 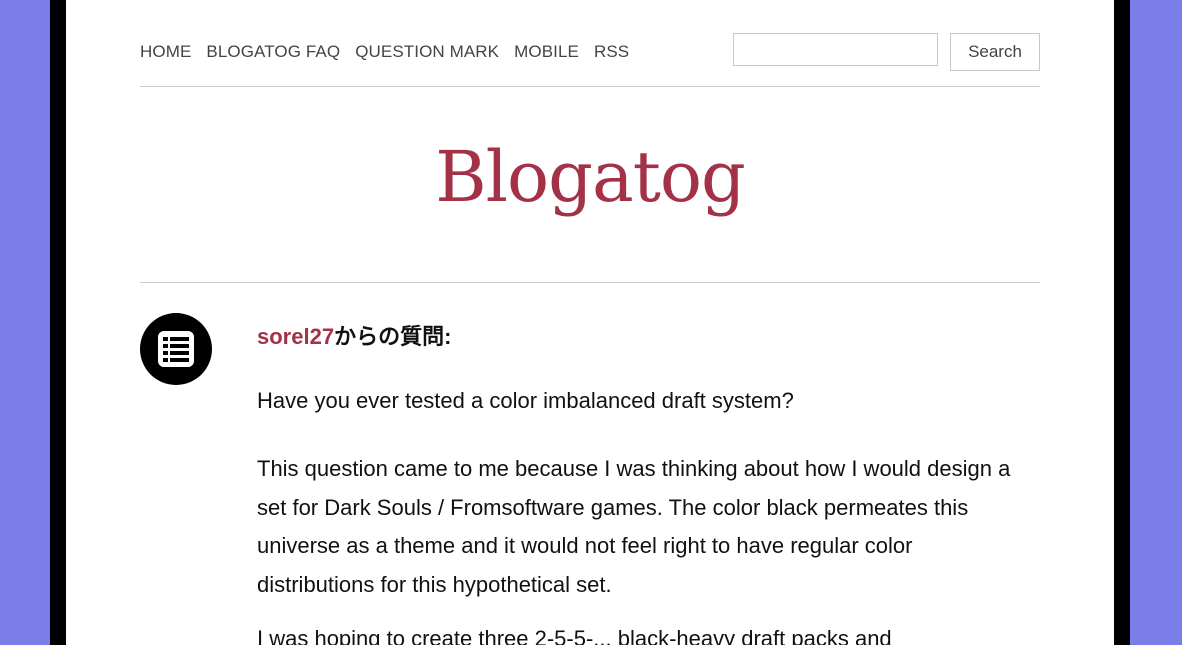 I want to click on nav-blogatog-faq: BLOGATOG FAQ, so click(x=273, y=52).